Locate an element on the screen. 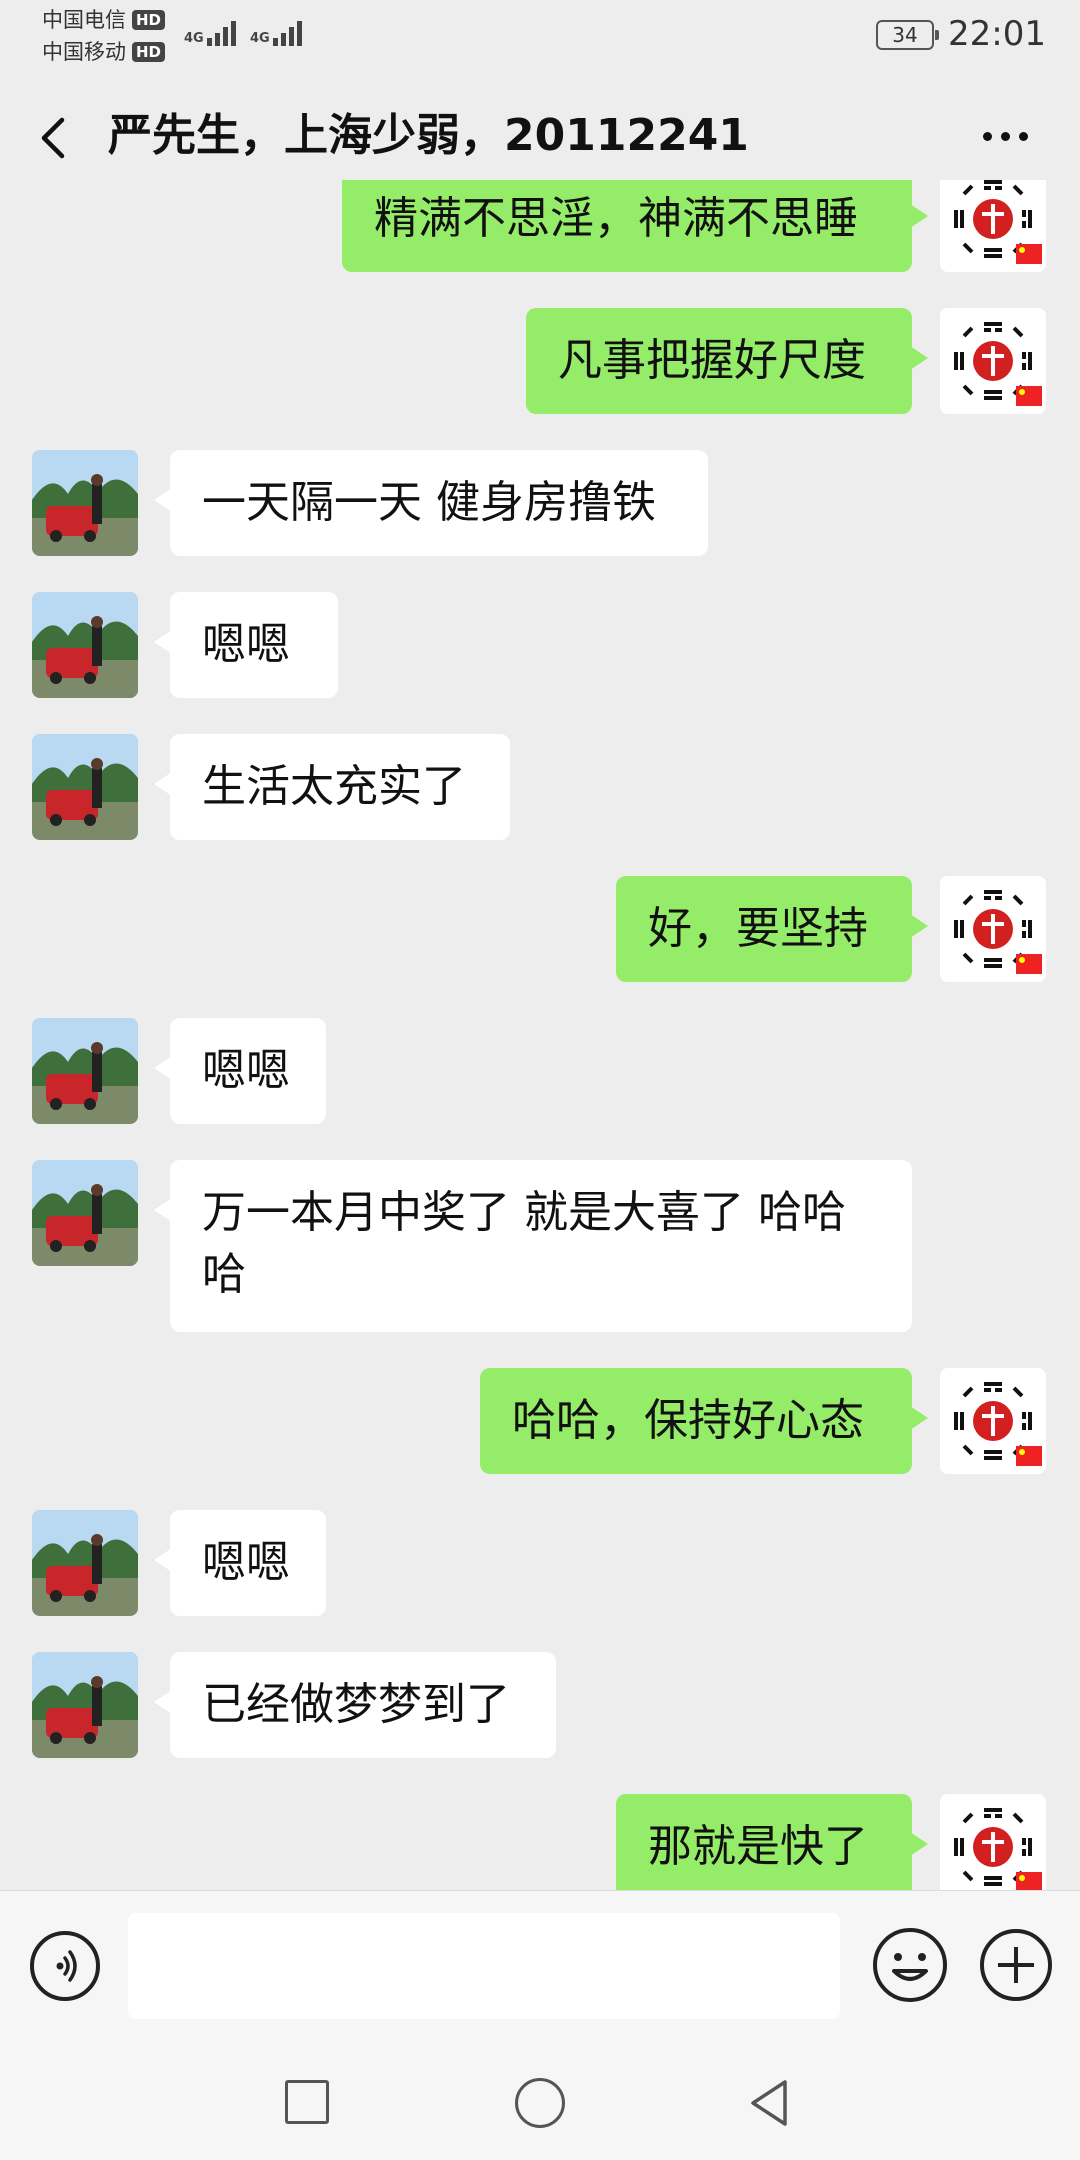 This screenshot has width=1080, height=2160. more-options-button is located at coordinates (1005, 136).